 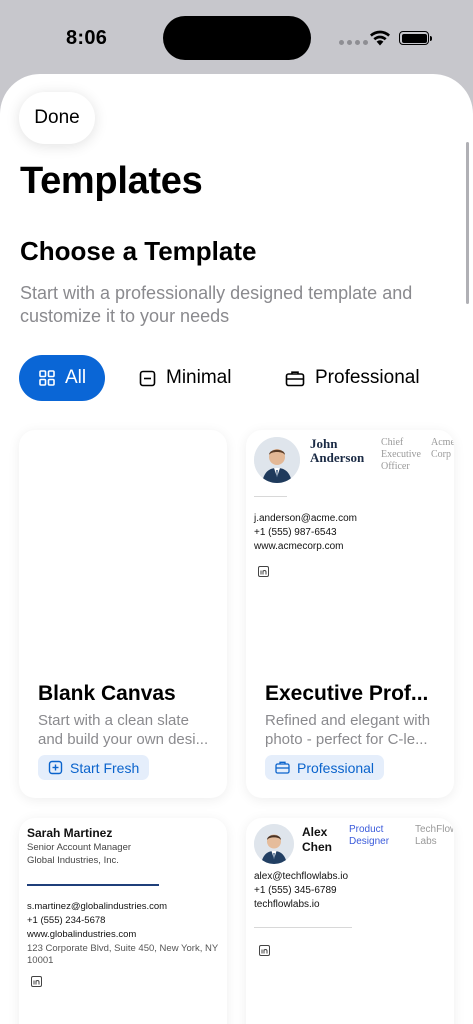 I want to click on card-badge: Start Fresh, so click(x=94, y=767).